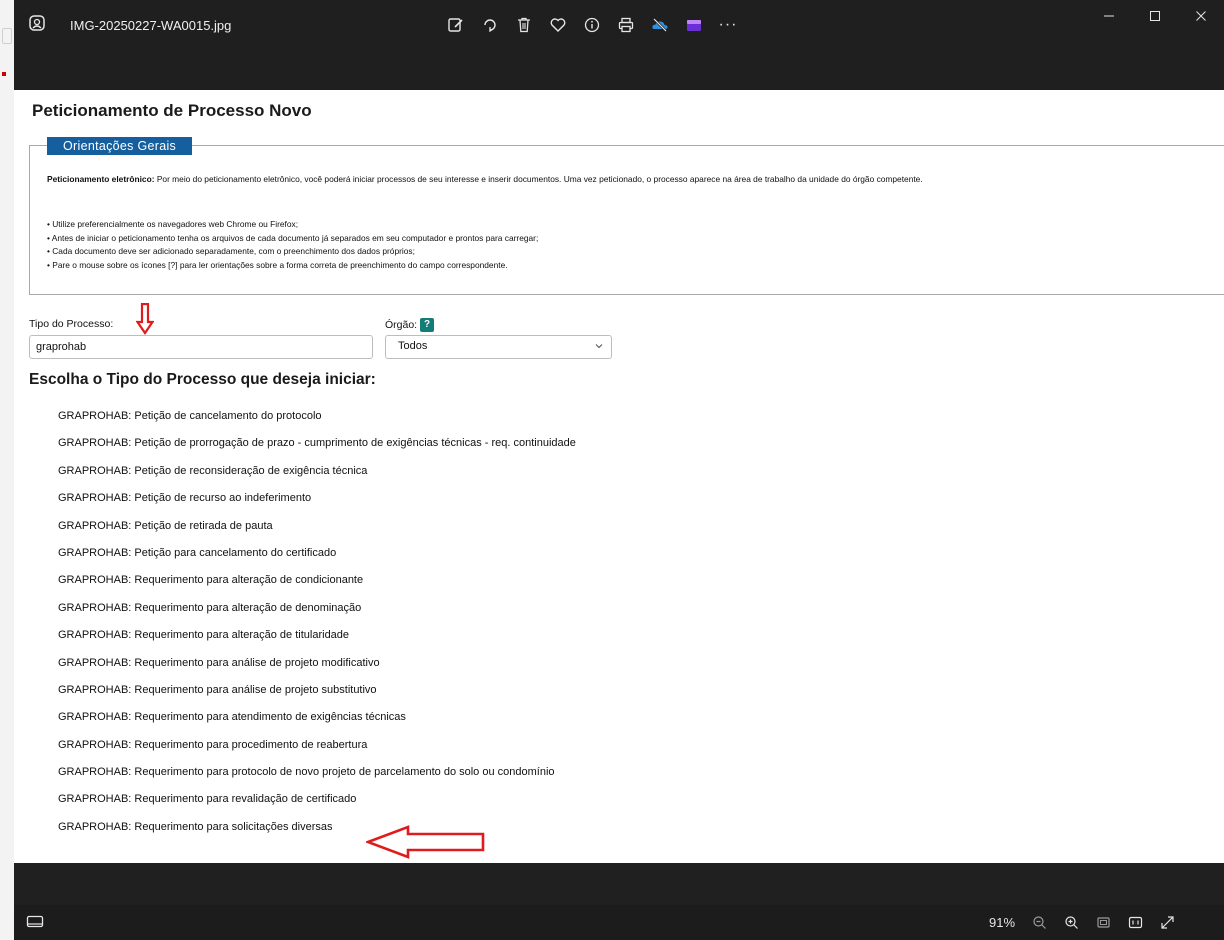  I want to click on minimize-button, so click(1109, 16).